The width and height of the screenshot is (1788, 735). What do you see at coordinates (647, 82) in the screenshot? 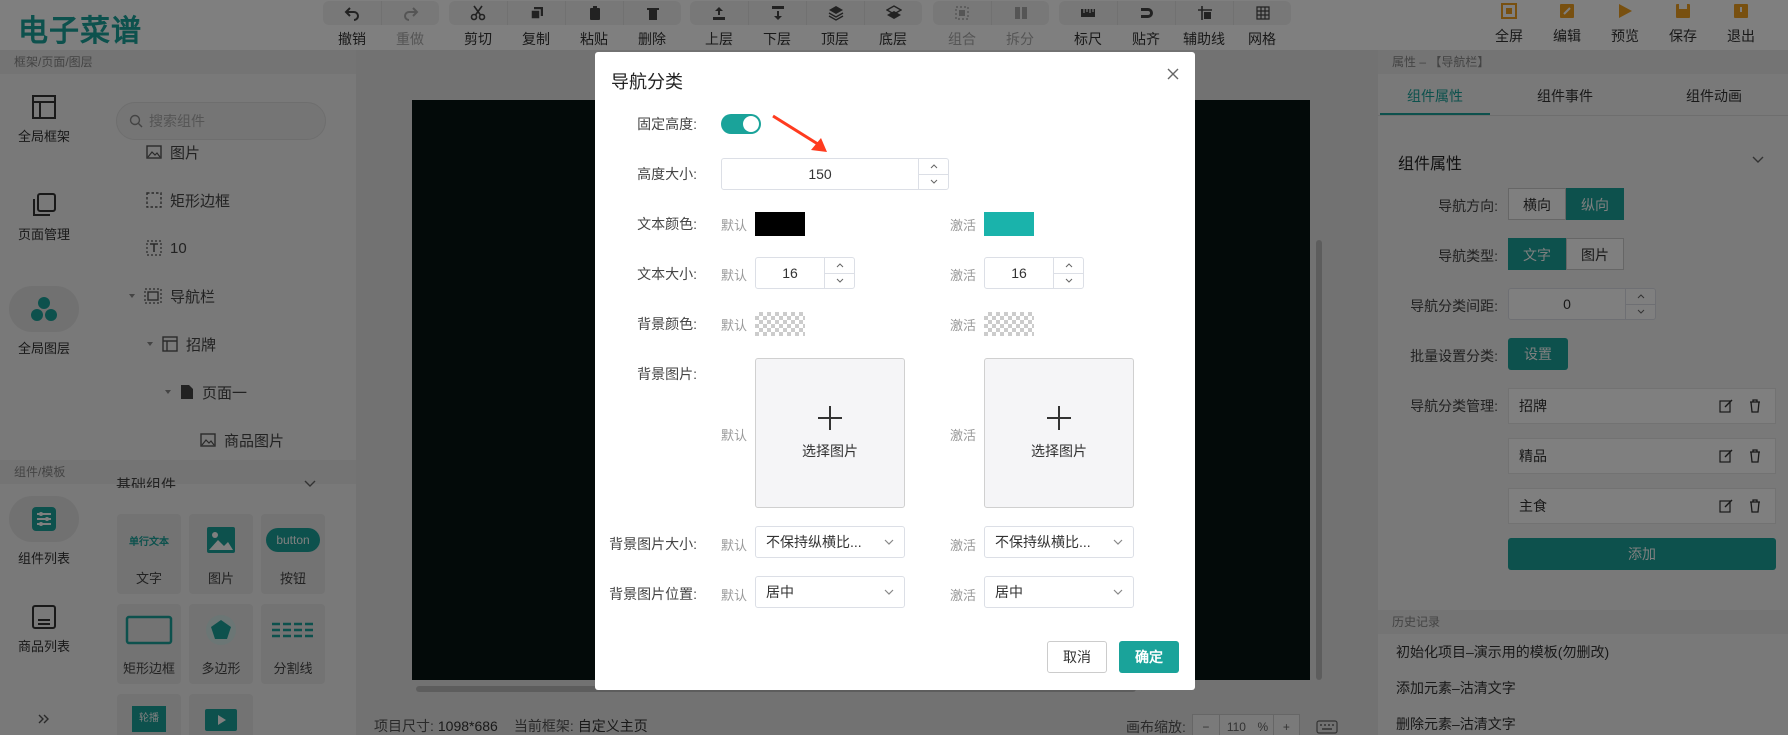
I see `dialog-title: 导航分类` at bounding box center [647, 82].